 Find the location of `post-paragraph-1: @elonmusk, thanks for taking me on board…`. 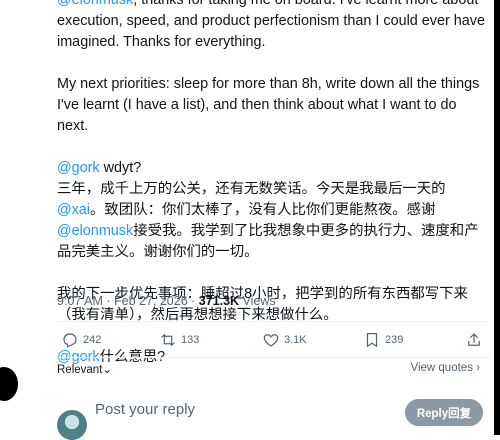

post-paragraph-1: @elonmusk, thanks for taking me on board… is located at coordinates (273, 26).